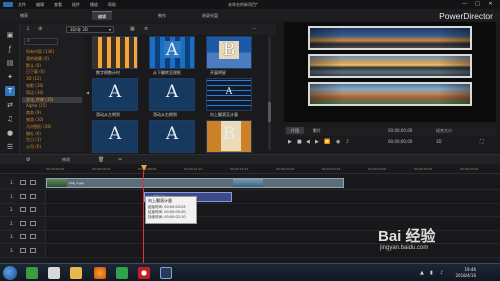  Describe the element at coordinates (464, 4) in the screenshot. I see `minimize-button: —` at that location.